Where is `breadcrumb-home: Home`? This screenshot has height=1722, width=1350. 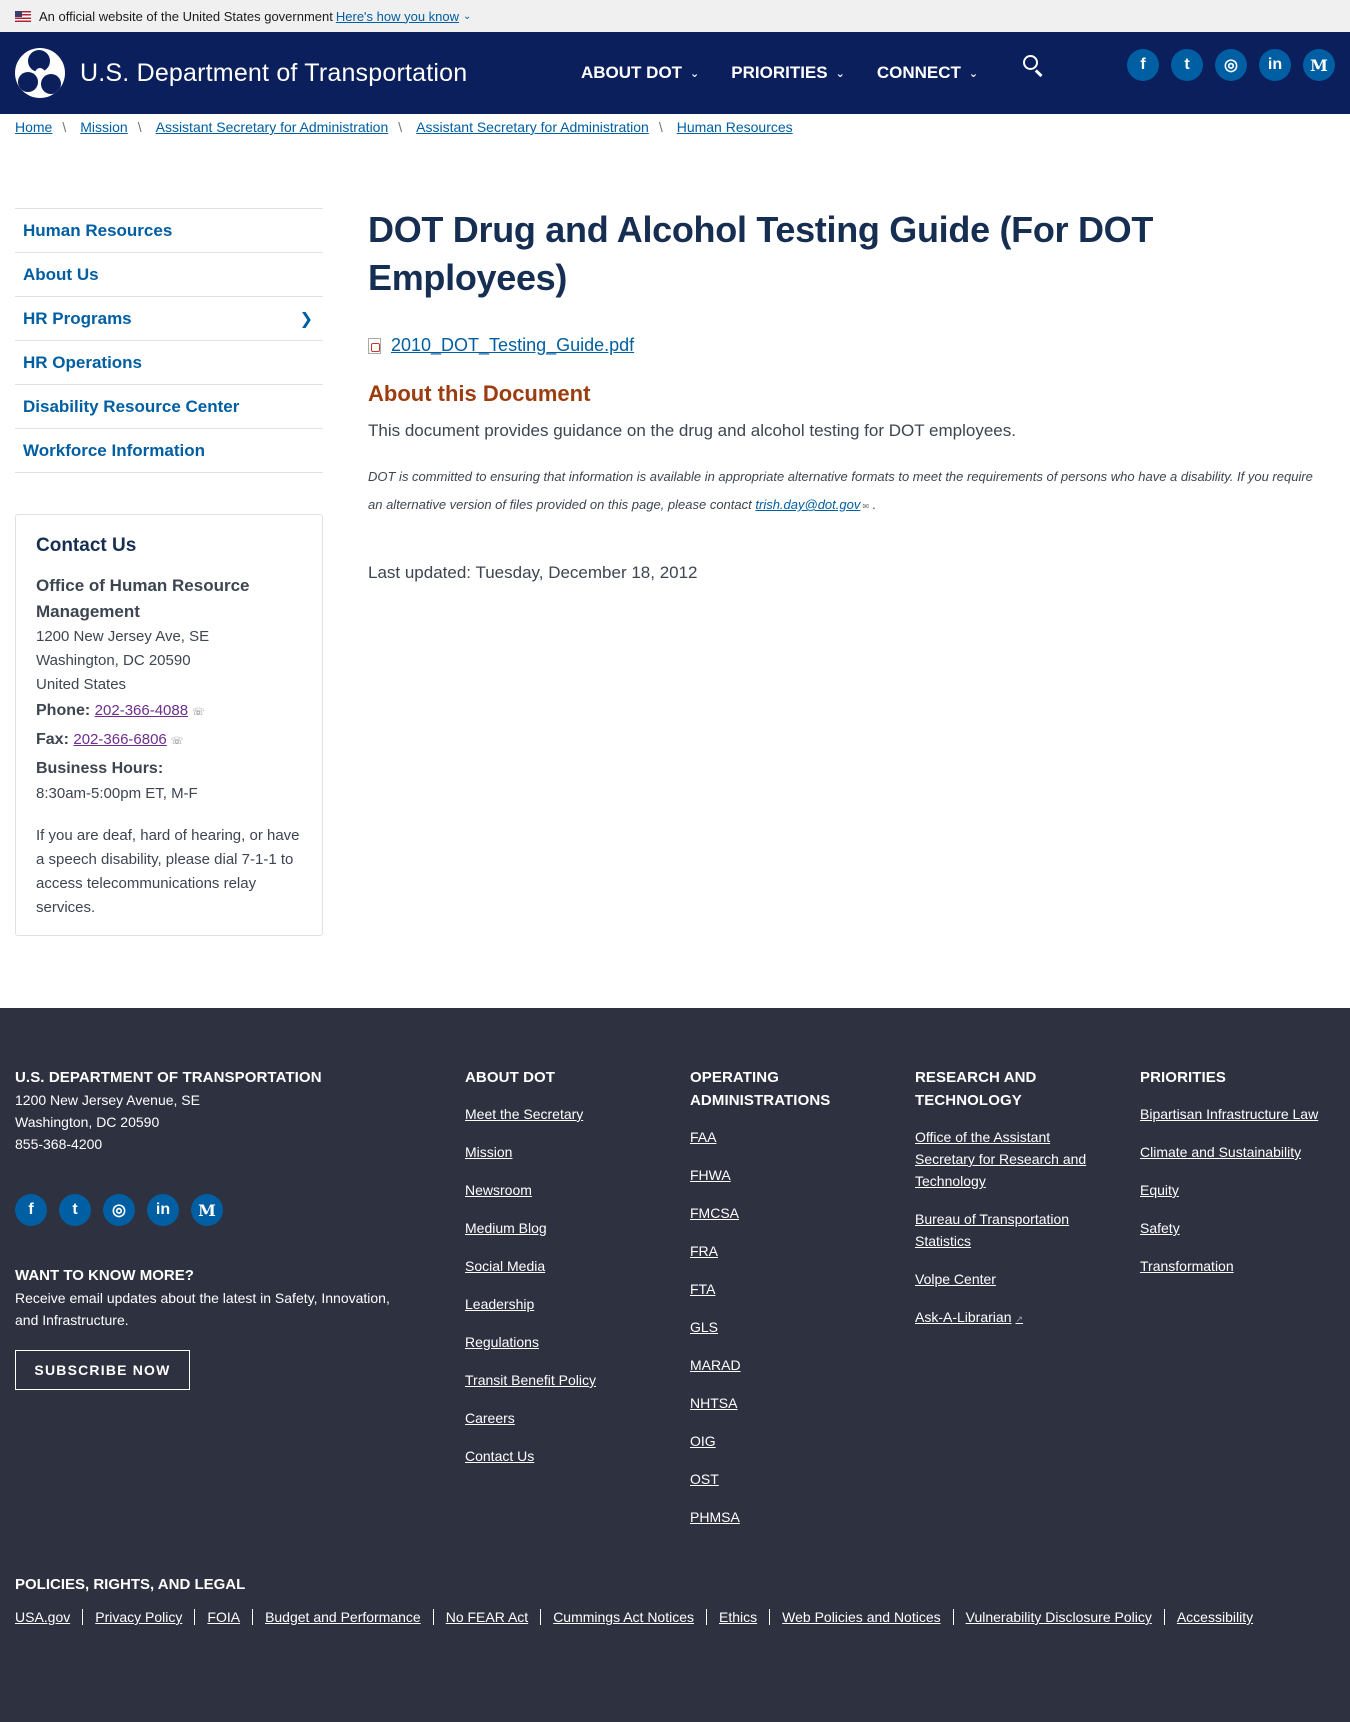
breadcrumb-home: Home is located at coordinates (33, 127).